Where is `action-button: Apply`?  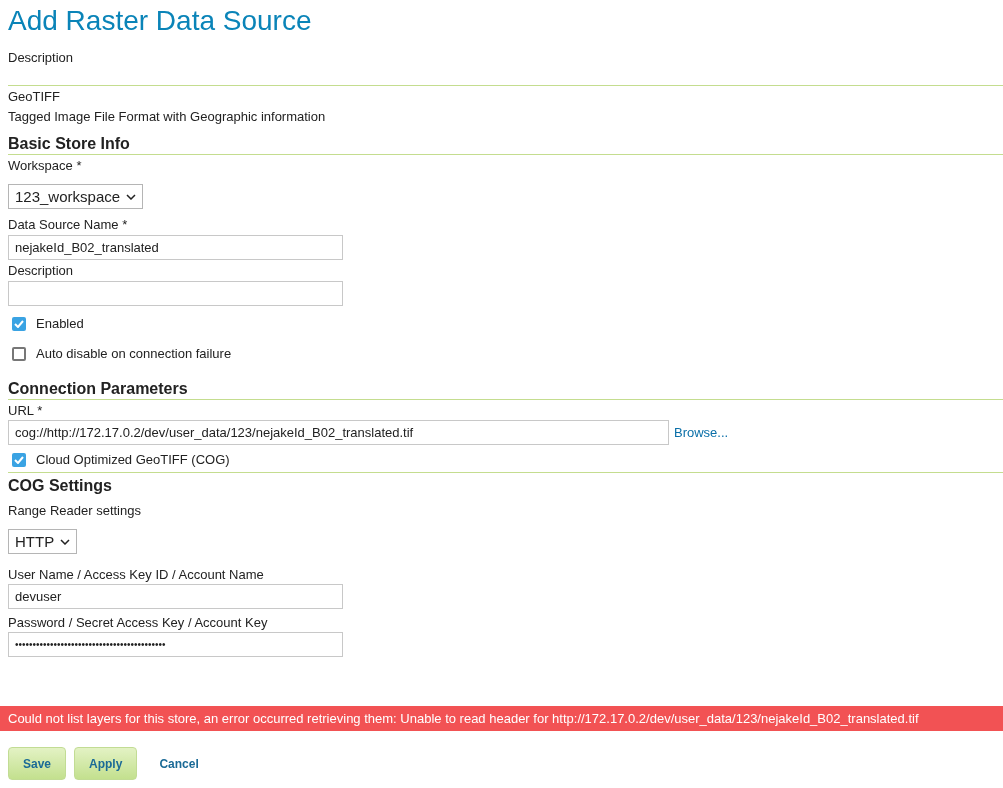 action-button: Apply is located at coordinates (106, 763).